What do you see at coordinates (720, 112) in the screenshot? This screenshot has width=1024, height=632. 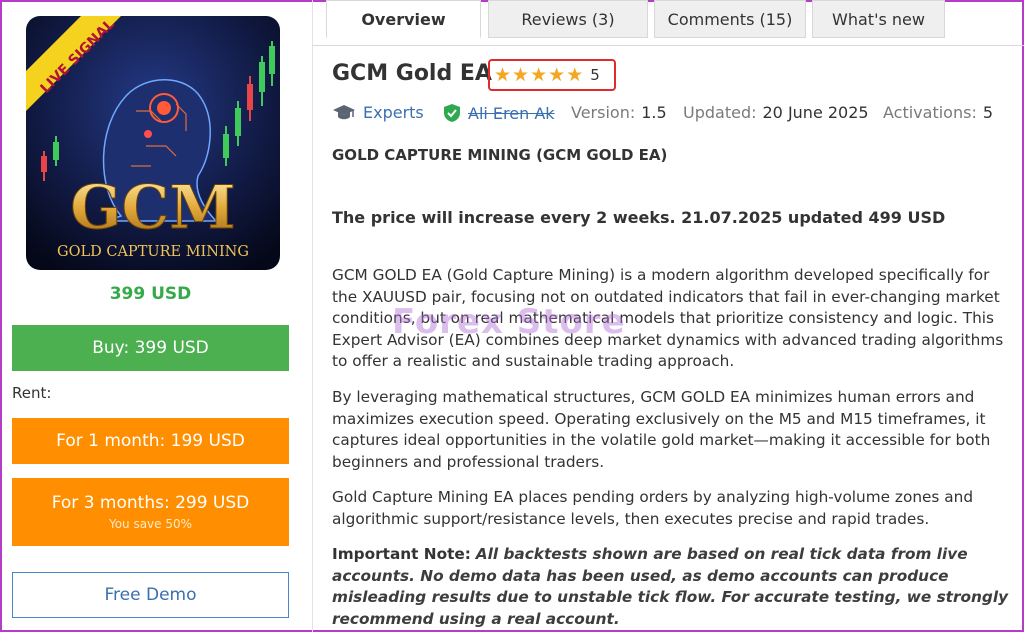 I see `updated-label: Updated:` at bounding box center [720, 112].